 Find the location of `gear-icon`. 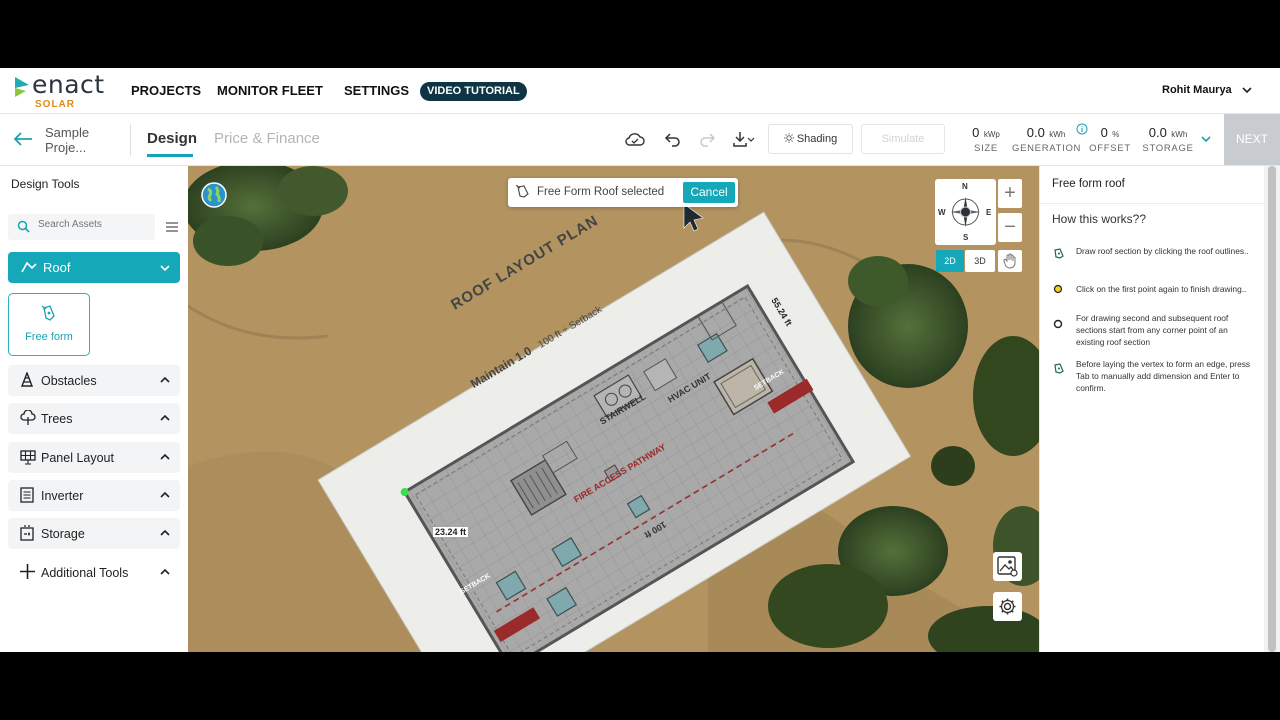

gear-icon is located at coordinates (1007, 606).